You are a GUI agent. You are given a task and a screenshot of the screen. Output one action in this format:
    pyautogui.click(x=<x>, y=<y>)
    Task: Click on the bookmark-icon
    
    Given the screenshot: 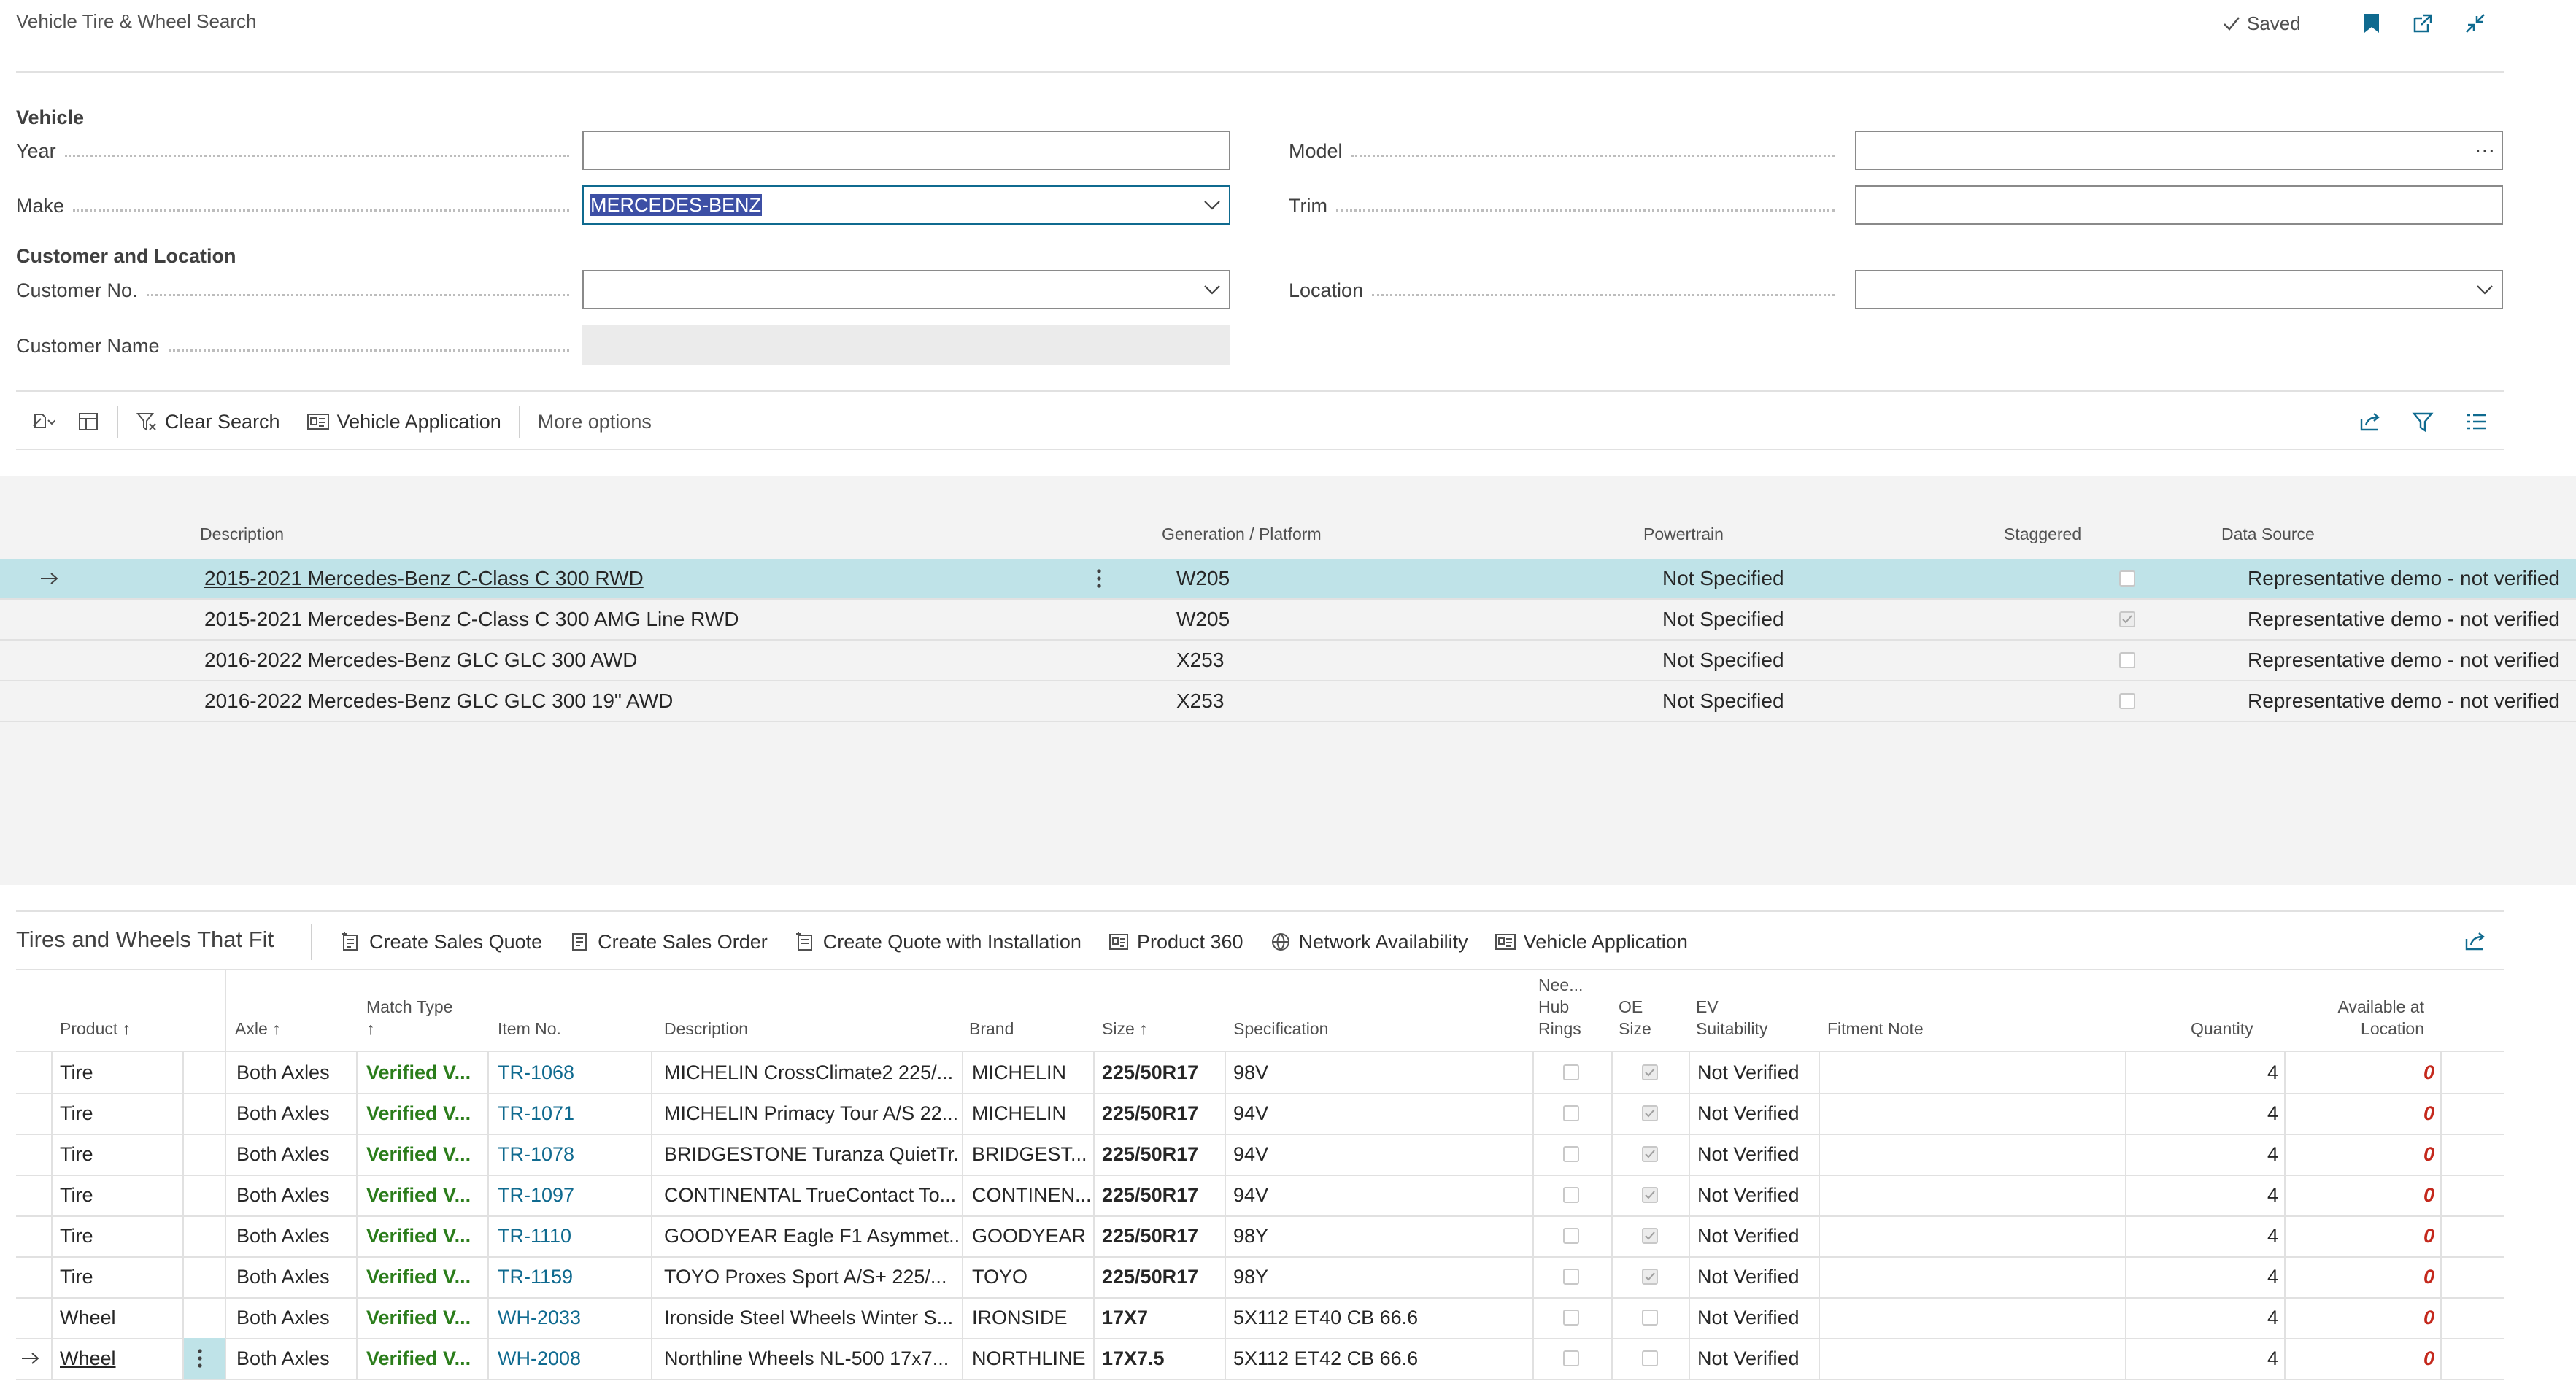 What is the action you would take?
    pyautogui.click(x=2371, y=23)
    